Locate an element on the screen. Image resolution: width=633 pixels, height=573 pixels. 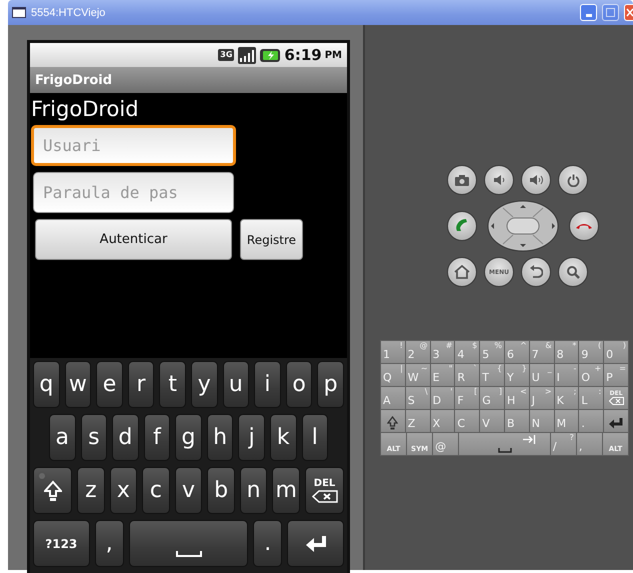
power-button is located at coordinates (573, 180).